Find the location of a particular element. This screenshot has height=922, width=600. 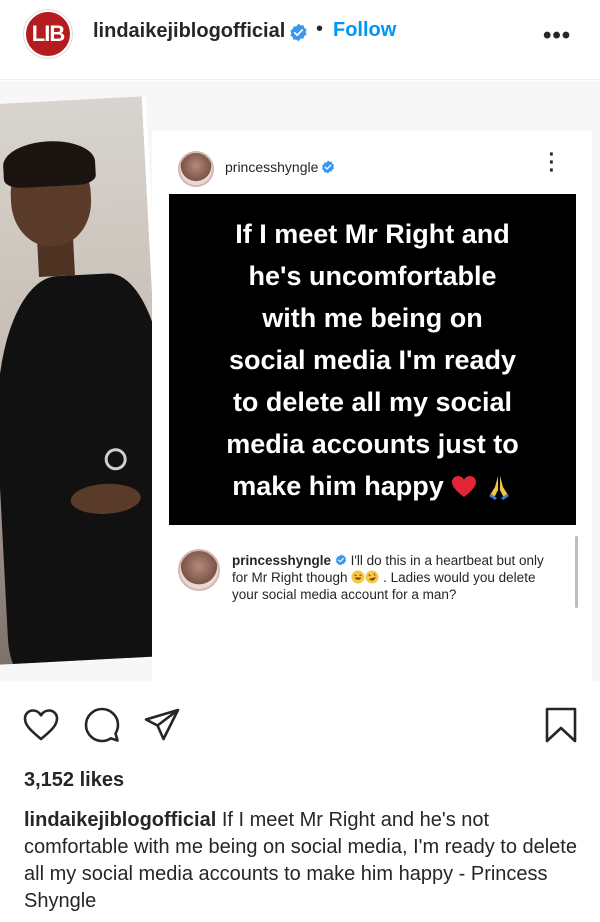

quote-line: make him happy is located at coordinates (338, 485).